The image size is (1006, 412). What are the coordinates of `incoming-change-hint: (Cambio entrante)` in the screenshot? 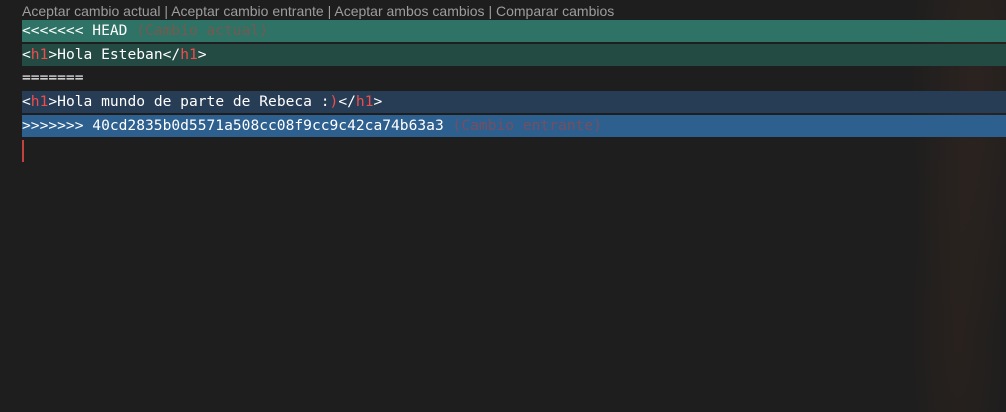 It's located at (527, 125).